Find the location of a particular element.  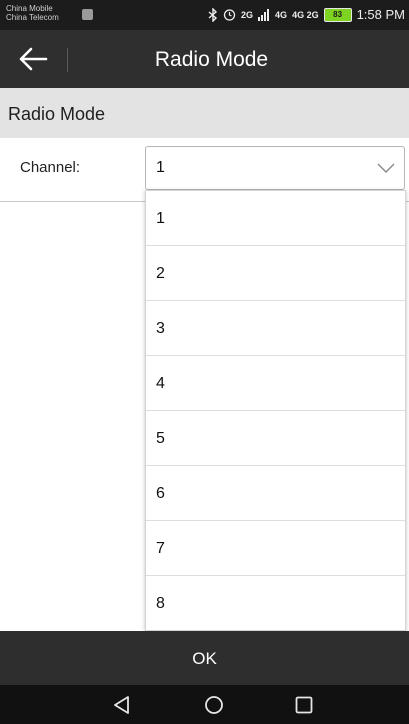

channel-option: 8 is located at coordinates (275, 603).